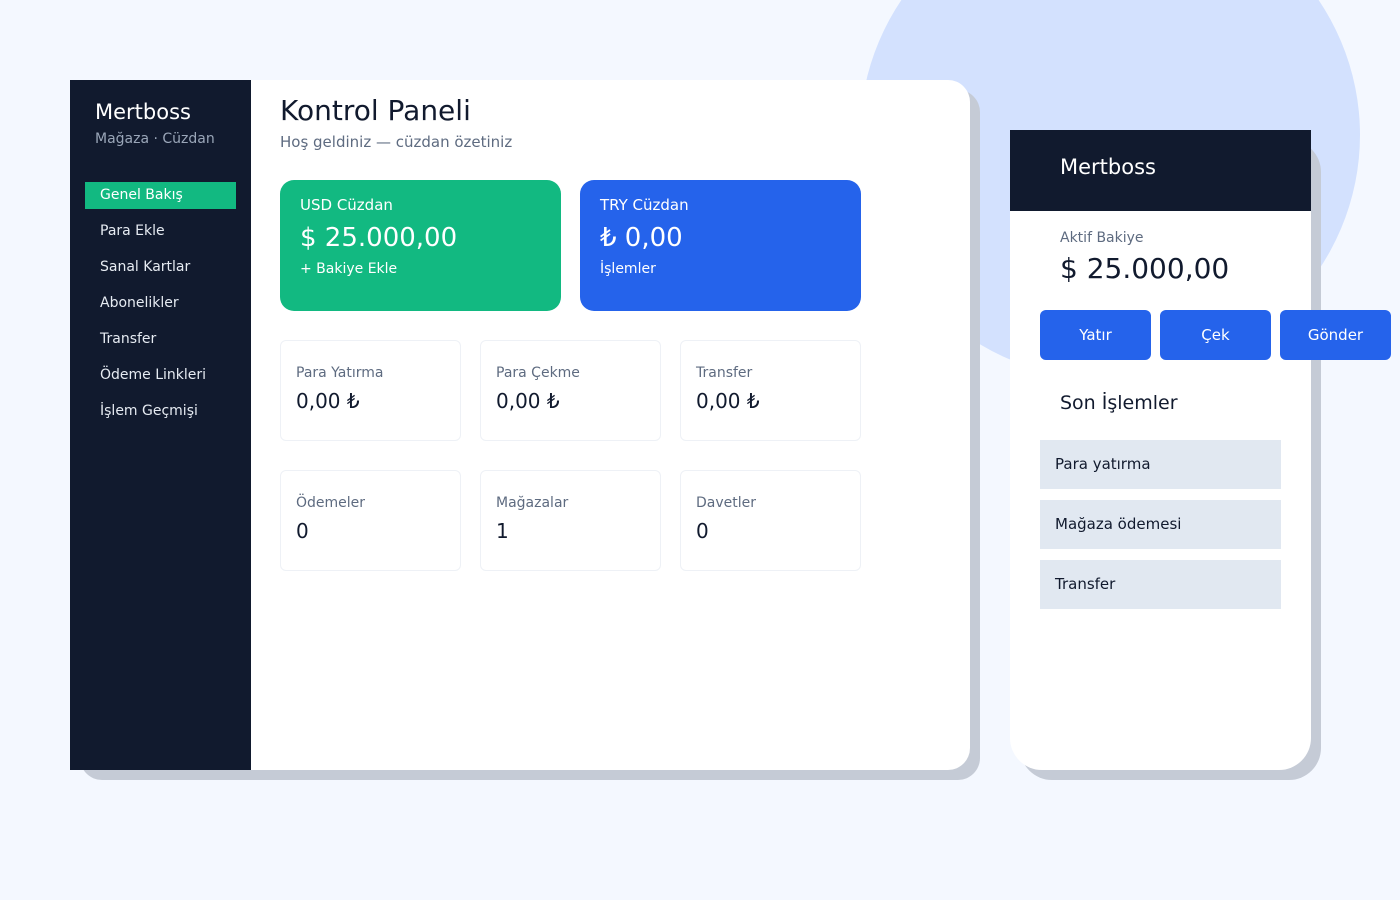 The height and width of the screenshot is (900, 1400). I want to click on mobile-brand-name: Mertboss, so click(1108, 167).